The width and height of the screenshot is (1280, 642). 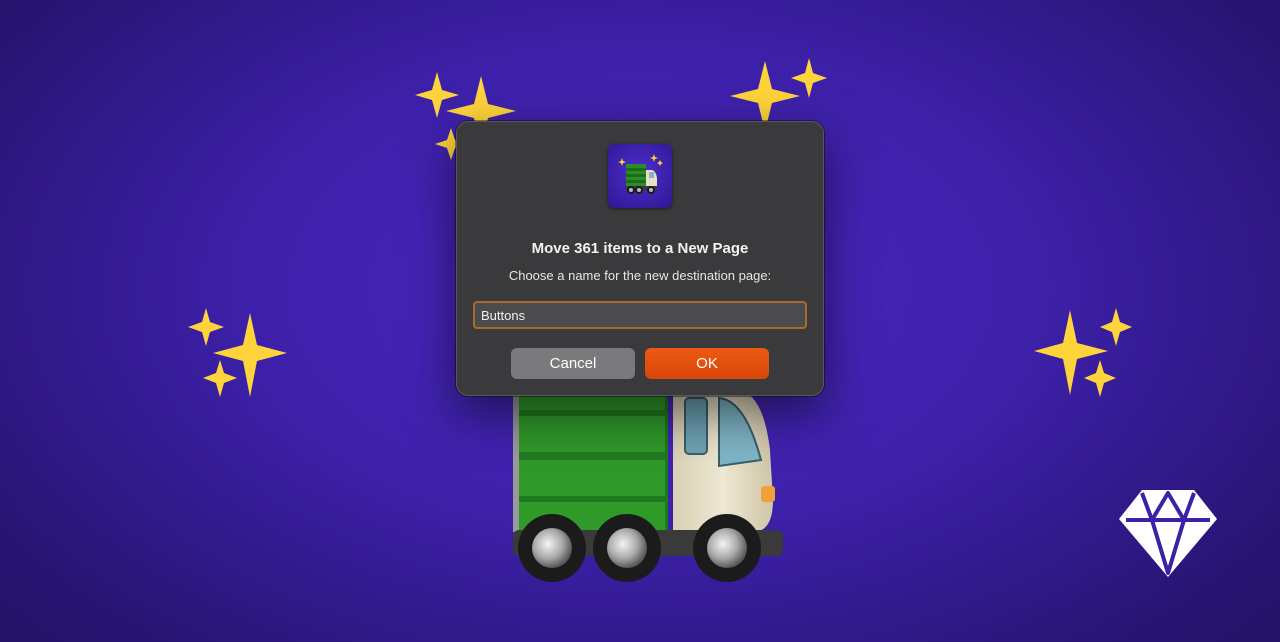 I want to click on dialog-title: Move 361 items to a New Page, so click(x=640, y=248).